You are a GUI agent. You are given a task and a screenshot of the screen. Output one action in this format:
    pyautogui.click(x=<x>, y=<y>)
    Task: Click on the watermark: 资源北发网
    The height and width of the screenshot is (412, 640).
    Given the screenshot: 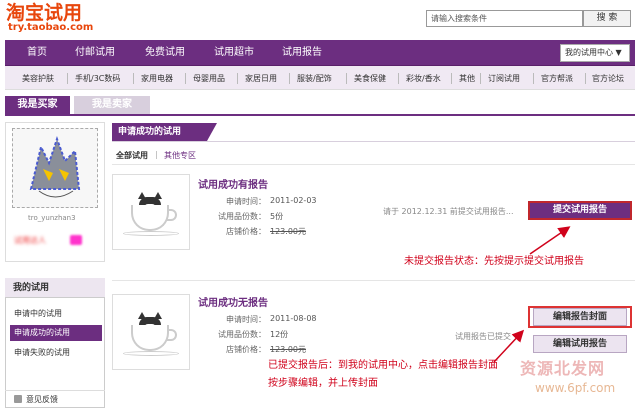 What is the action you would take?
    pyautogui.click(x=563, y=368)
    